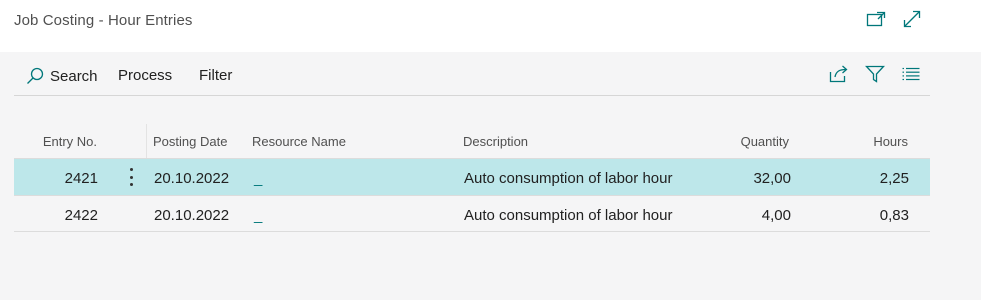 This screenshot has width=981, height=300. Describe the element at coordinates (472, 74) in the screenshot. I see `action-bar: Search Process Filter` at that location.